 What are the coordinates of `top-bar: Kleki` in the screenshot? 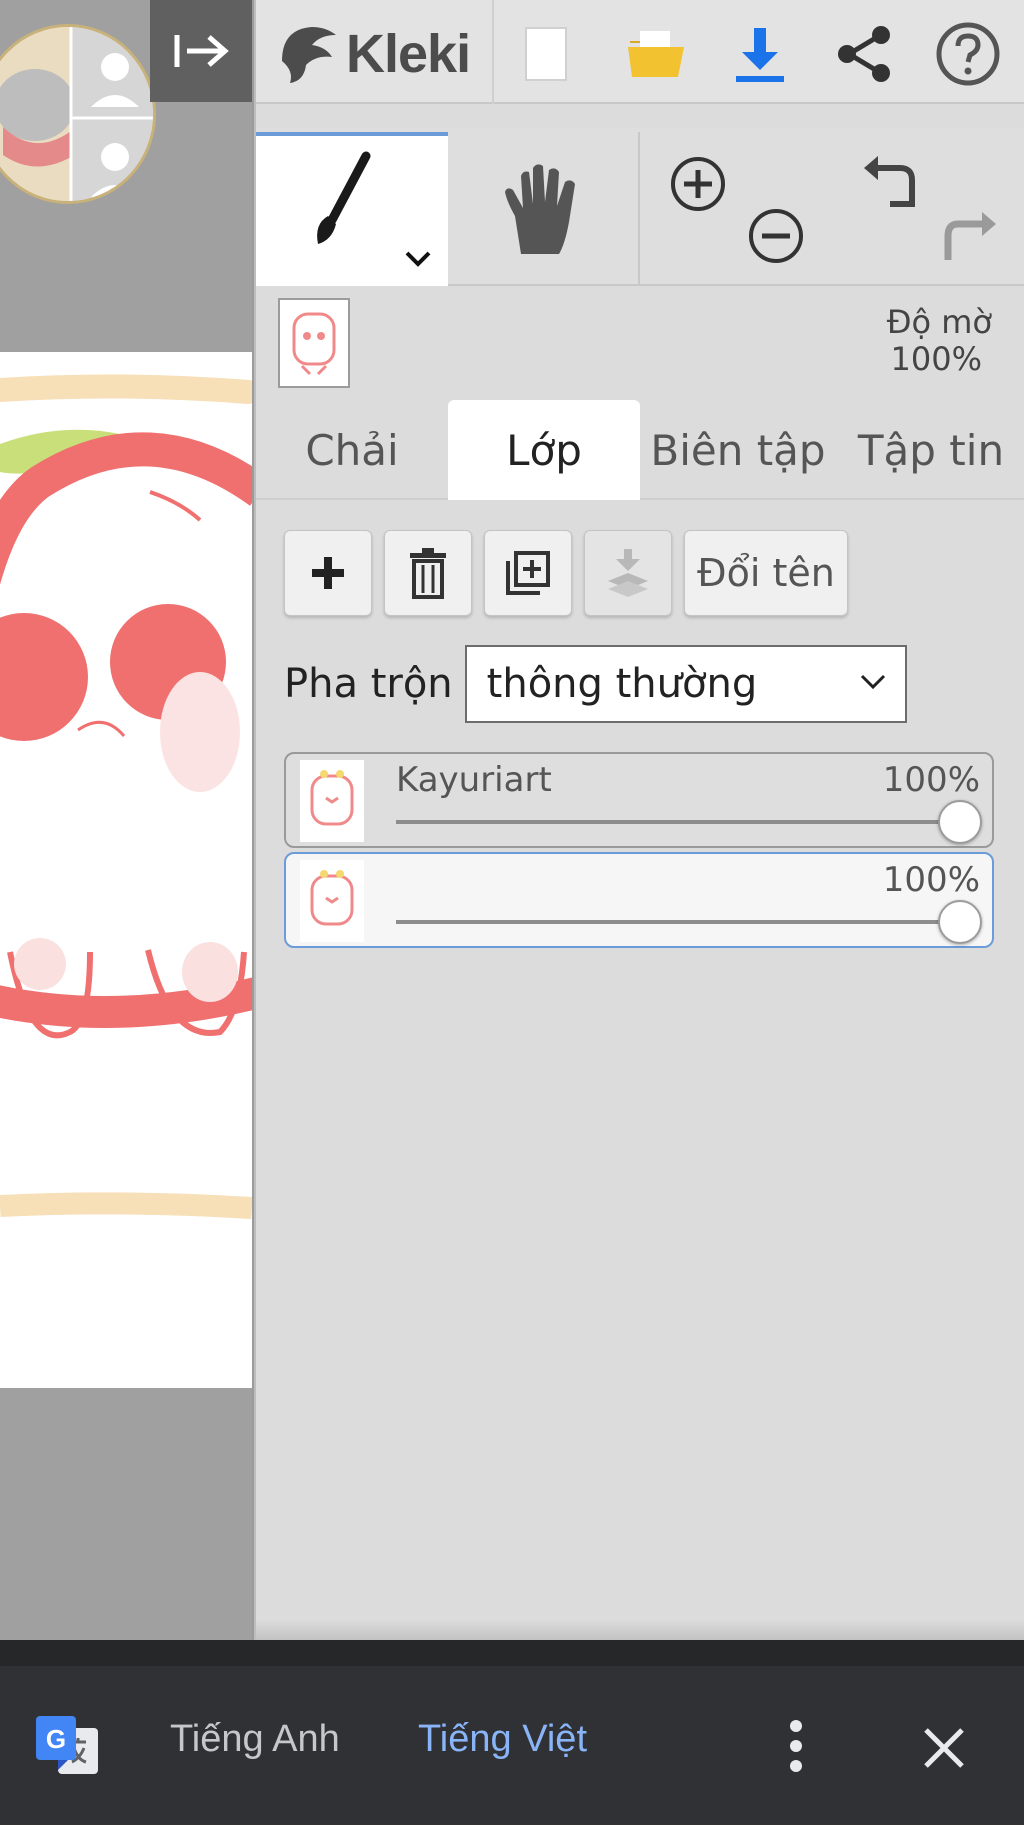 It's located at (640, 52).